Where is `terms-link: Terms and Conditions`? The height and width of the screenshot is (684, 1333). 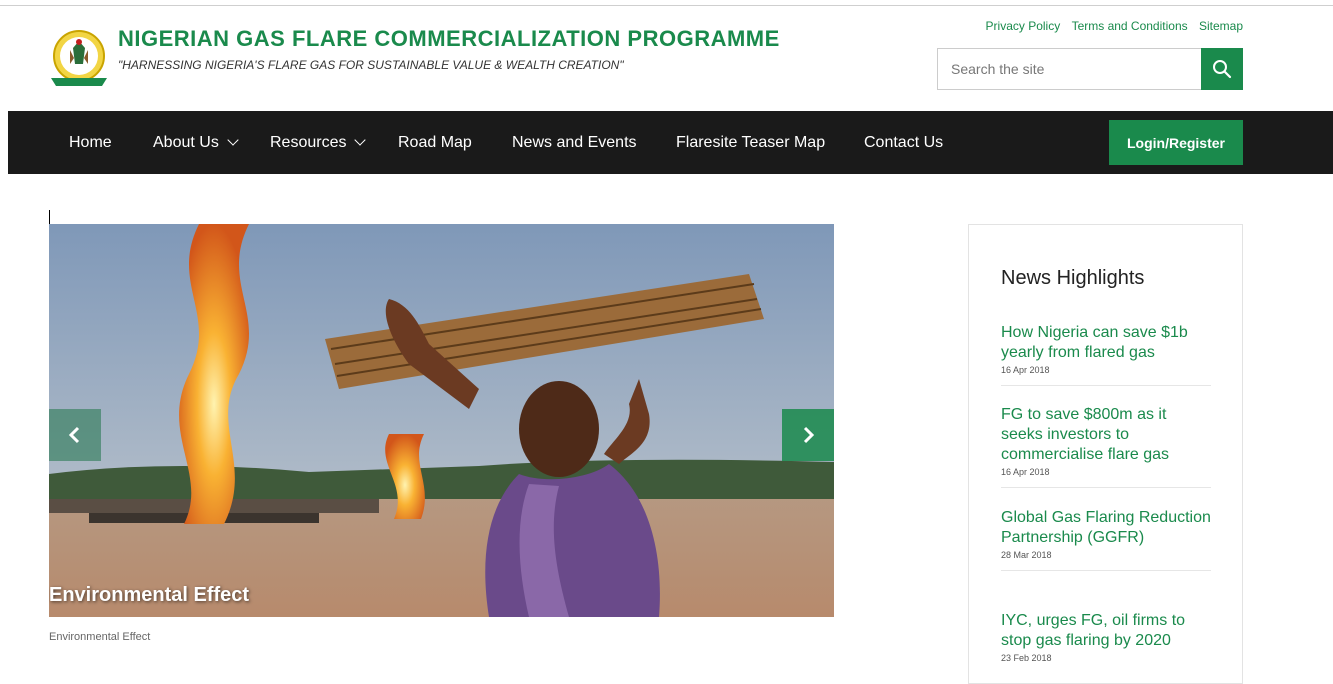 terms-link: Terms and Conditions is located at coordinates (1130, 26).